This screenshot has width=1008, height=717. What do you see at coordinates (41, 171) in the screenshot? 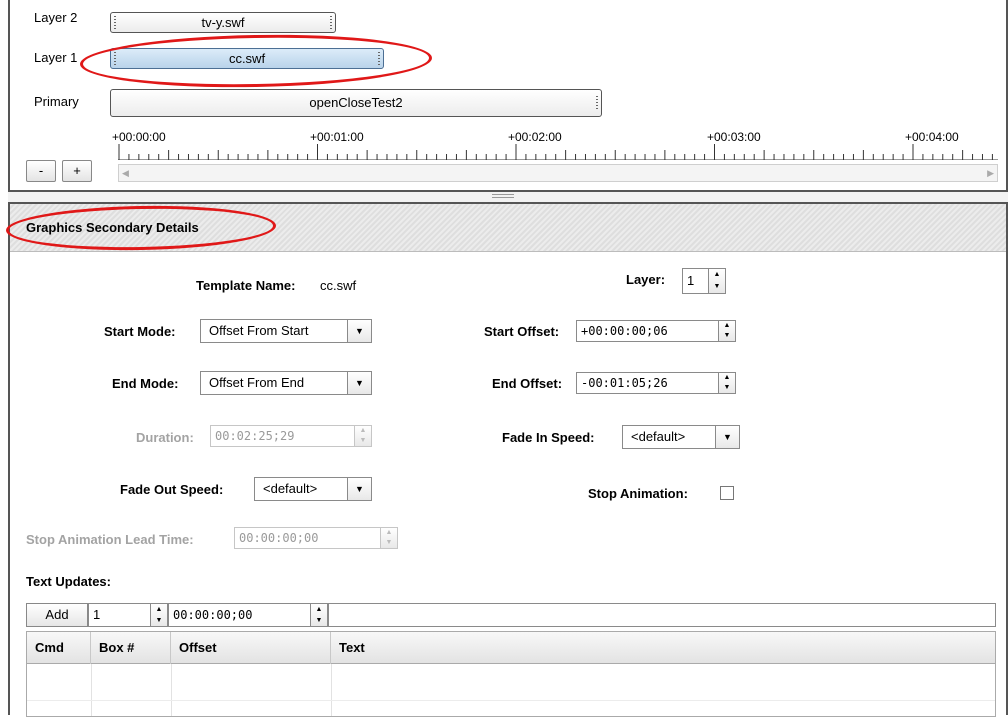
I see `zoom-out-button: -` at bounding box center [41, 171].